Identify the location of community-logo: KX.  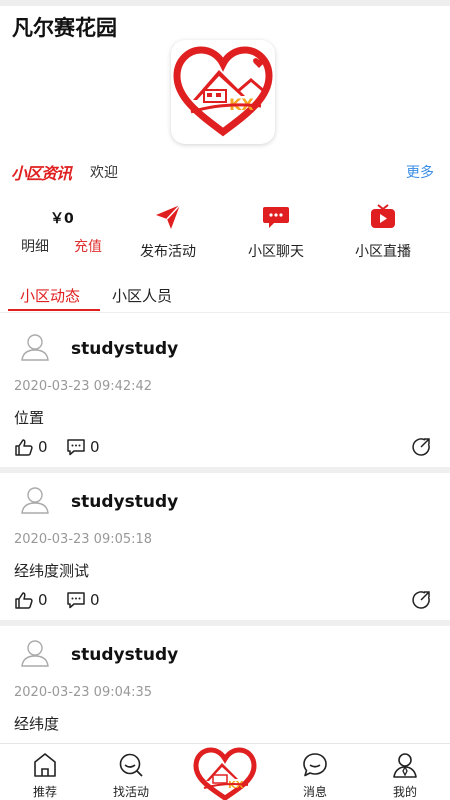
(223, 92).